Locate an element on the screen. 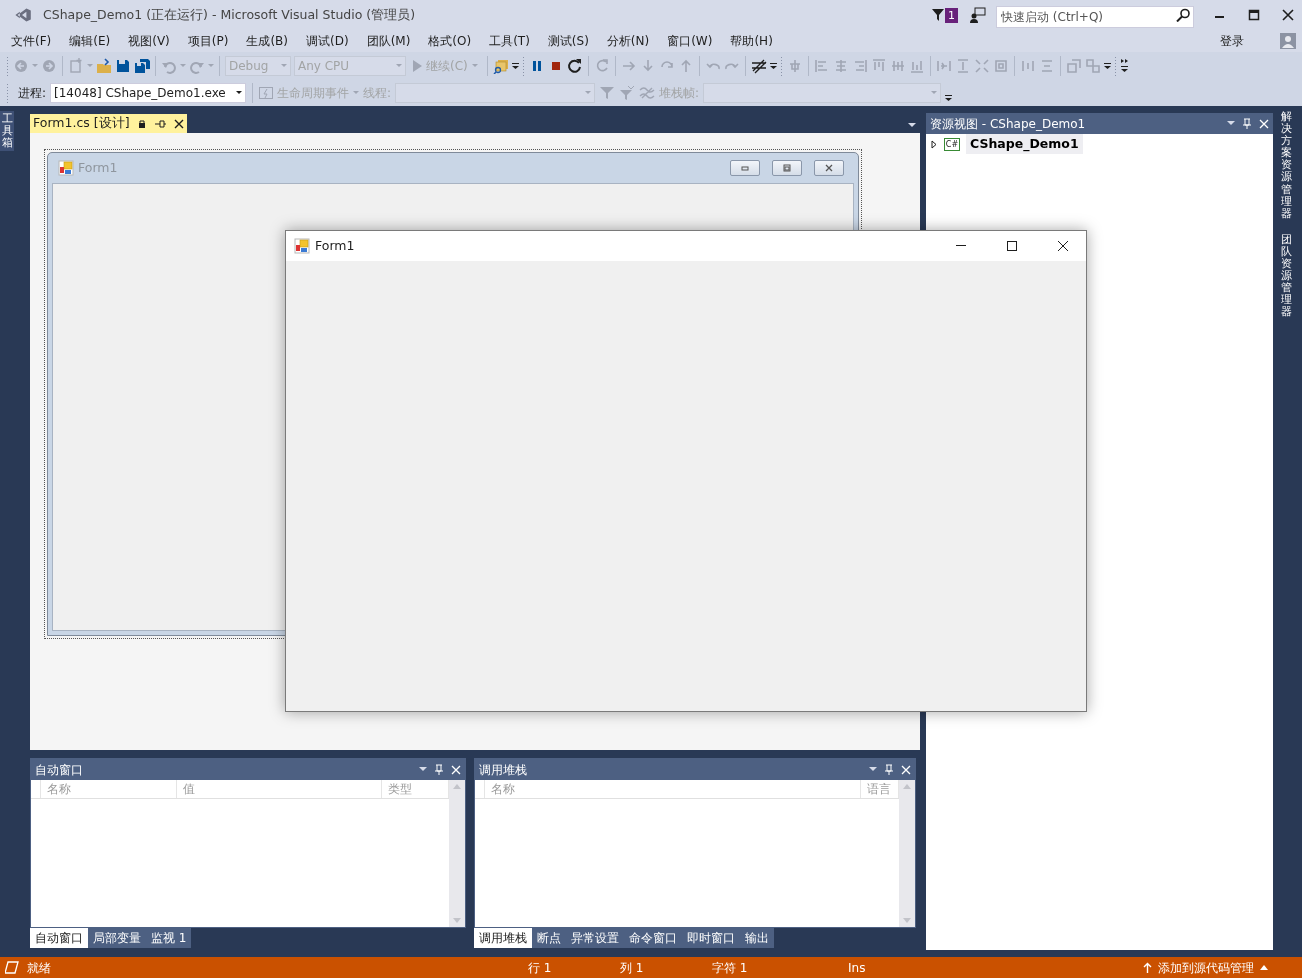 The image size is (1302, 978). tree-item: CShape_Demo1 is located at coordinates (1024, 144).